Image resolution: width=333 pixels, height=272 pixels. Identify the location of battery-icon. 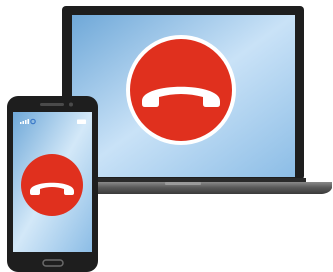
(81, 121).